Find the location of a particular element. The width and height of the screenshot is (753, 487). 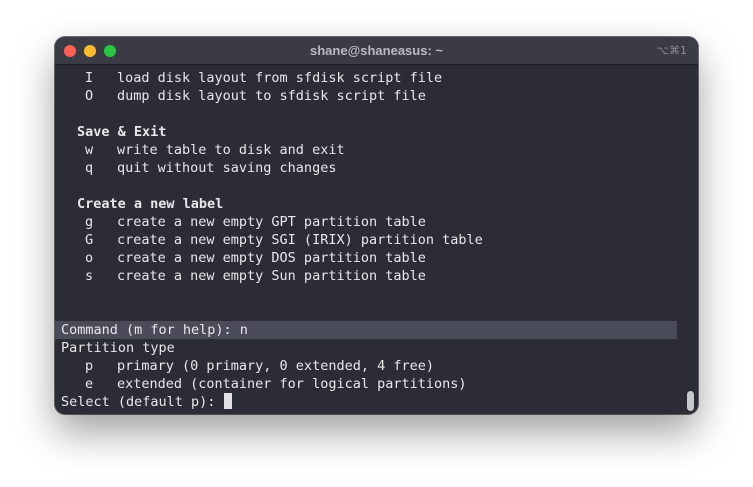

menu-desc: create a new empty Sun partition table is located at coordinates (271, 276).